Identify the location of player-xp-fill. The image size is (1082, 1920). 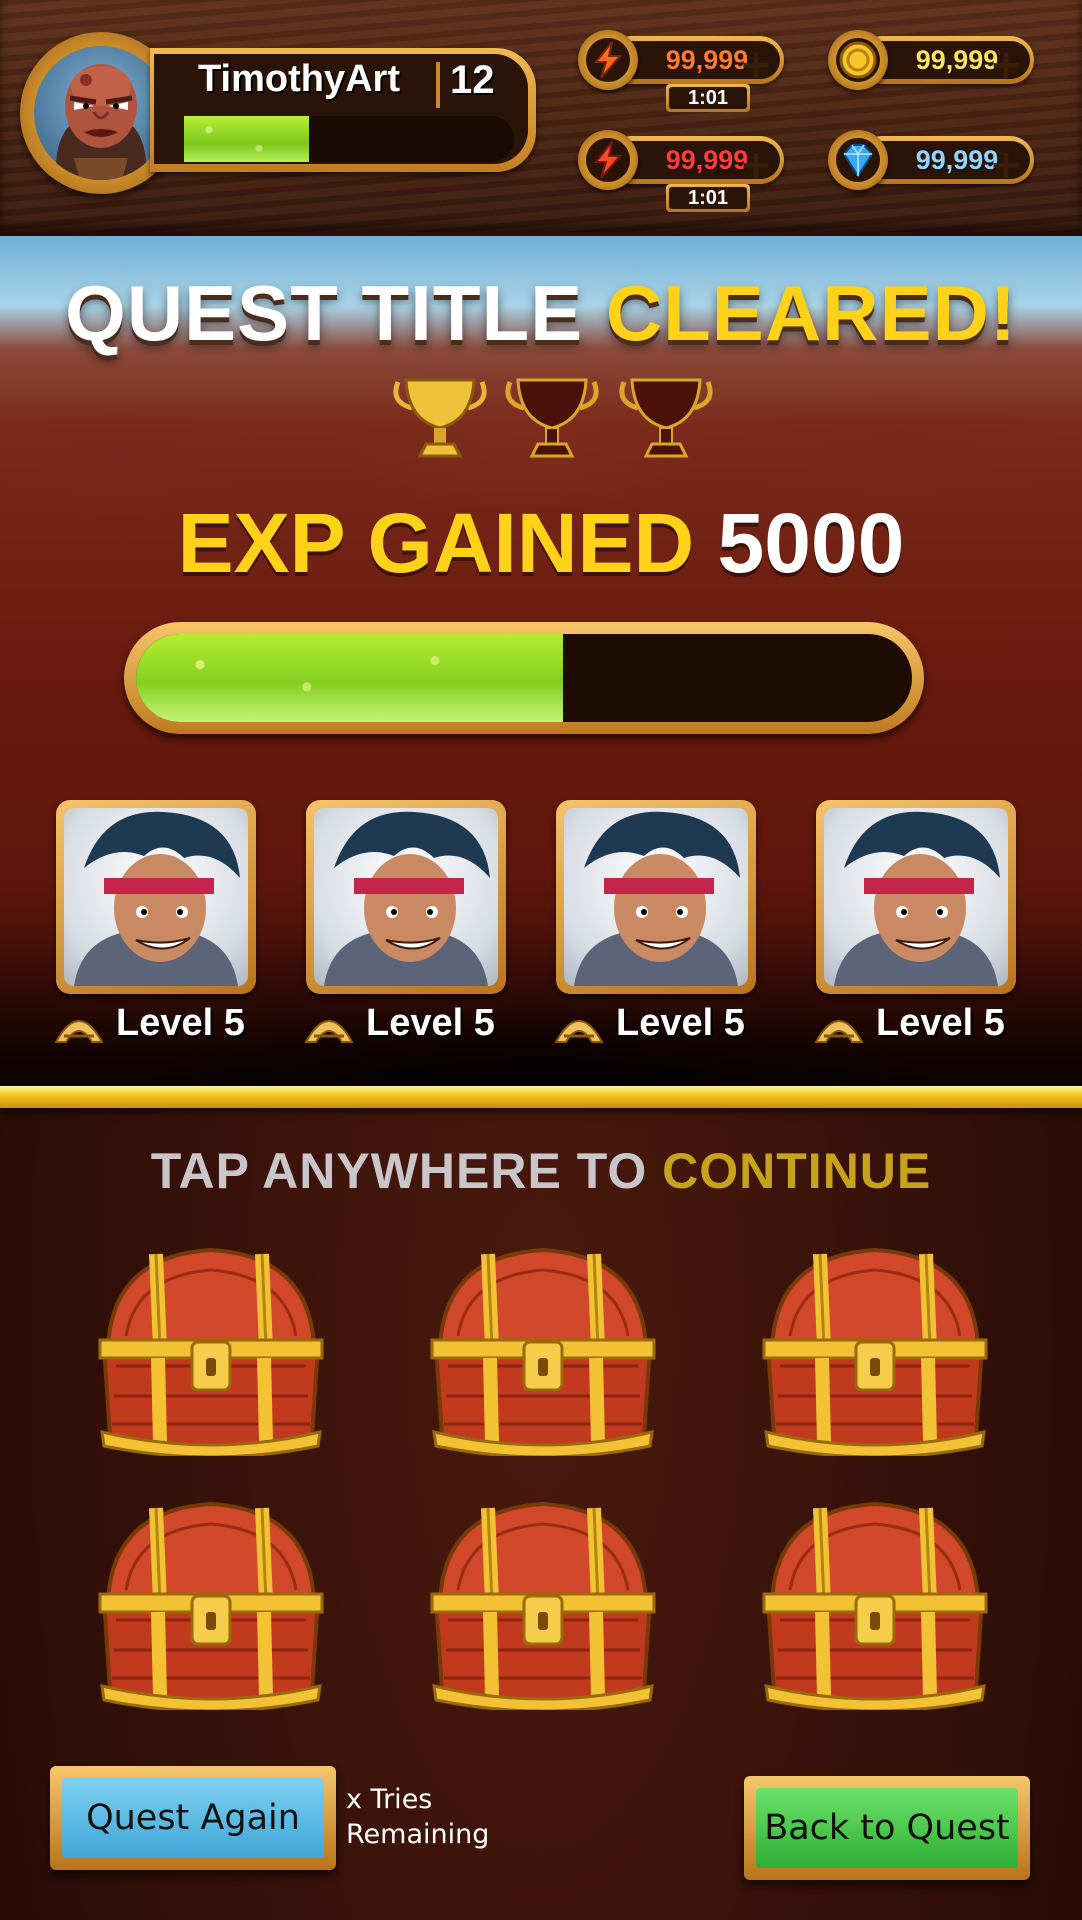
(247, 139).